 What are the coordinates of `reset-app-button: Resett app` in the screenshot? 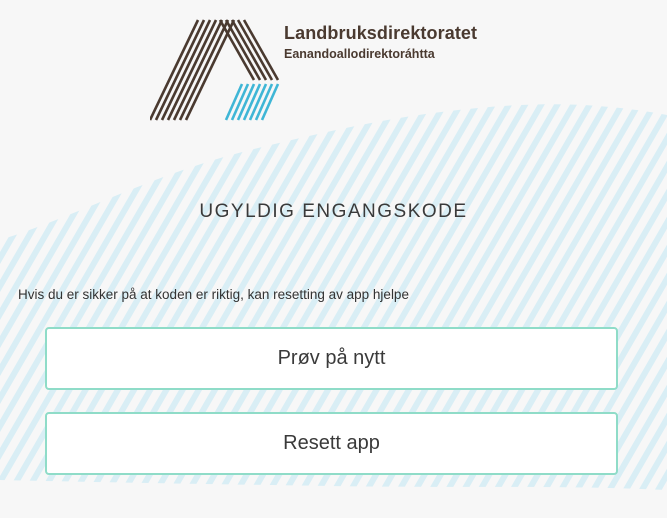 It's located at (331, 443).